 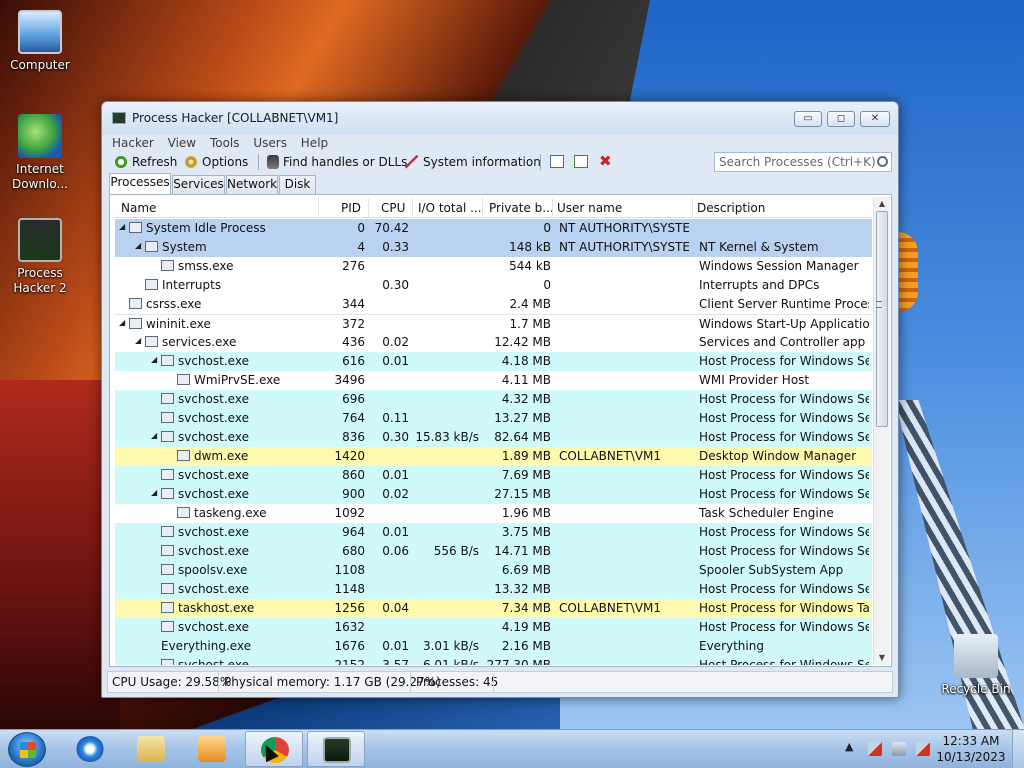 I want to click on options-button: Options, so click(x=216, y=162).